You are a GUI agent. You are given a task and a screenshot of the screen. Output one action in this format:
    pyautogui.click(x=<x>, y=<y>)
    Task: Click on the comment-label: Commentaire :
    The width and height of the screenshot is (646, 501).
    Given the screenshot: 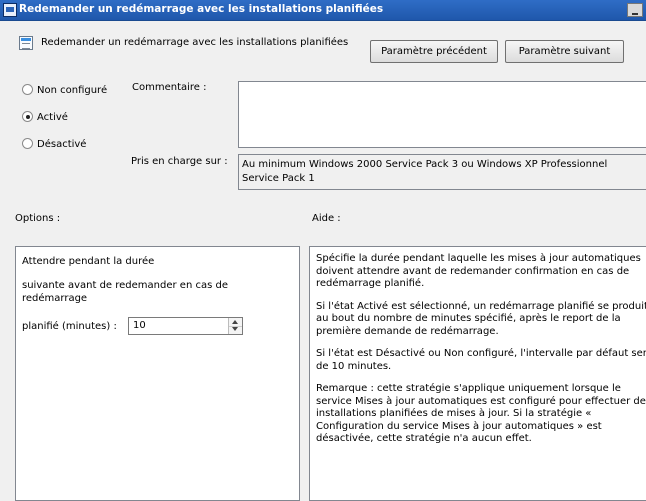 What is the action you would take?
    pyautogui.click(x=169, y=87)
    